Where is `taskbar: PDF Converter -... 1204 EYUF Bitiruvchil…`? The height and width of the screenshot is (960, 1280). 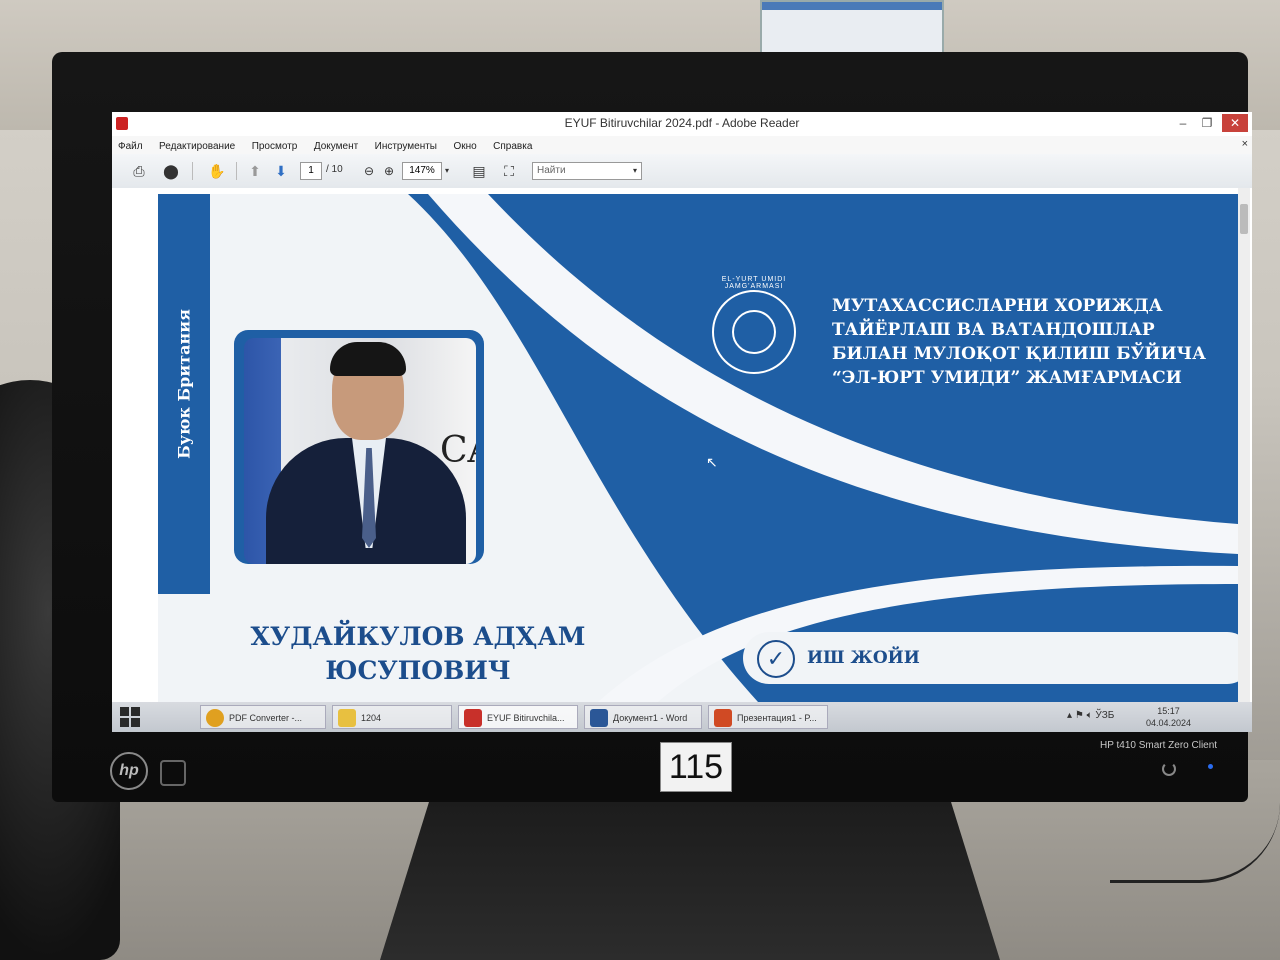 taskbar: PDF Converter -... 1204 EYUF Bitiruvchil… is located at coordinates (682, 717).